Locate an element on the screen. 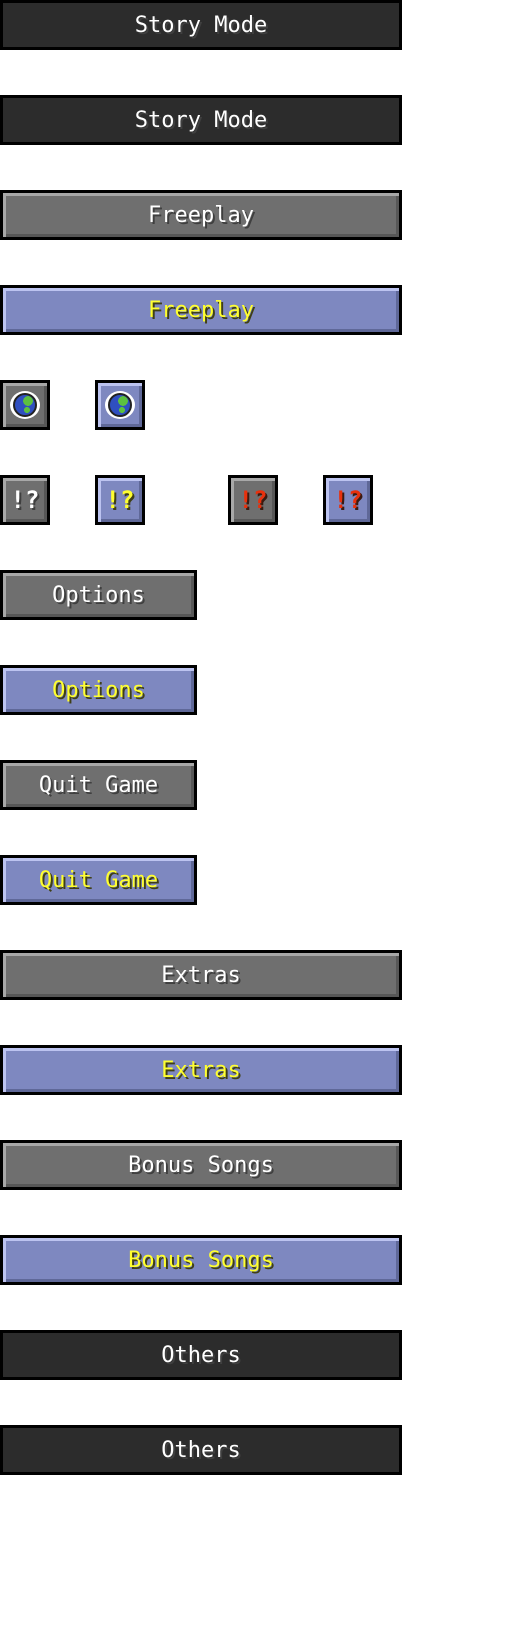  extras-button: Extras is located at coordinates (201, 975).